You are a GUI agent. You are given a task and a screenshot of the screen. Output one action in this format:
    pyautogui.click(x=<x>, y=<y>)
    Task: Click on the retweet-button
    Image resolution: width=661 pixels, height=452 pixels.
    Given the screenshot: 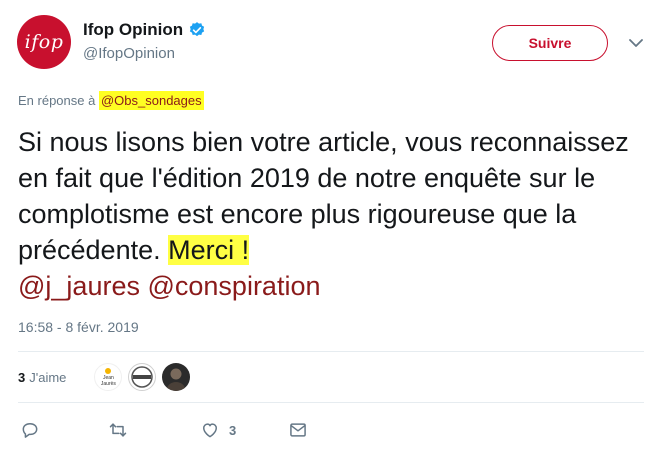 What is the action you would take?
    pyautogui.click(x=118, y=430)
    